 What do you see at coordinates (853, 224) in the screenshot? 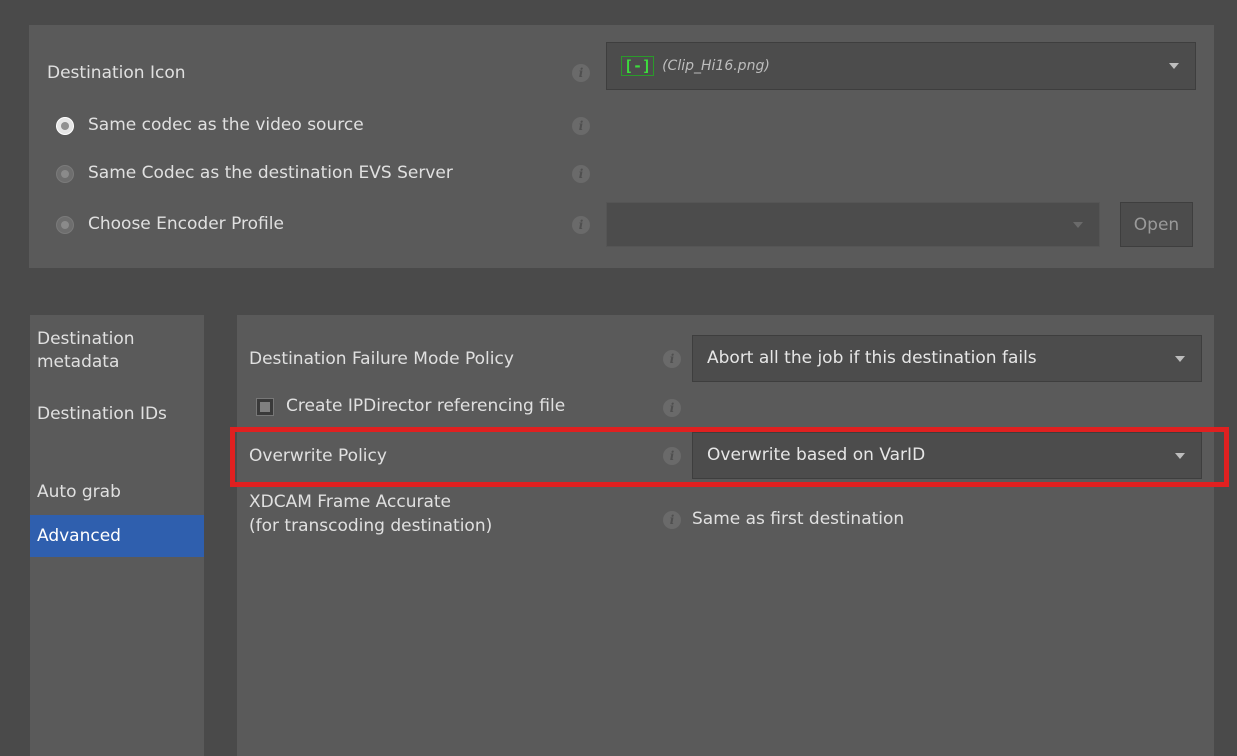
I see `encoder-profile-dropdown` at bounding box center [853, 224].